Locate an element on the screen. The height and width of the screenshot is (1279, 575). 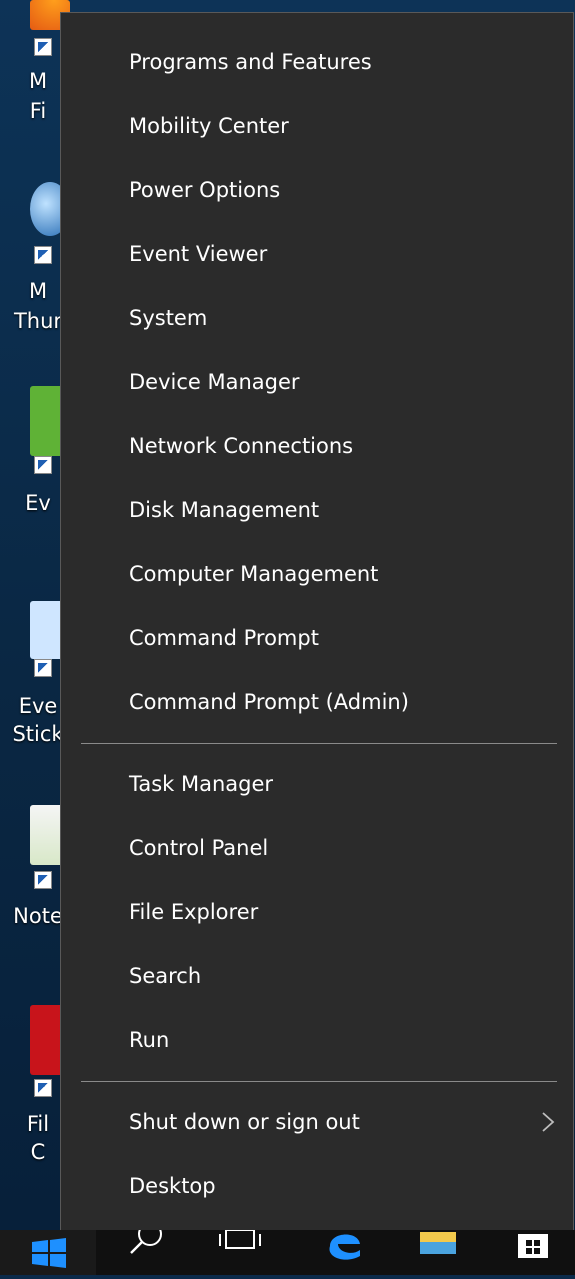
menu-item-computer-management: Computer Management is located at coordinates (317, 574).